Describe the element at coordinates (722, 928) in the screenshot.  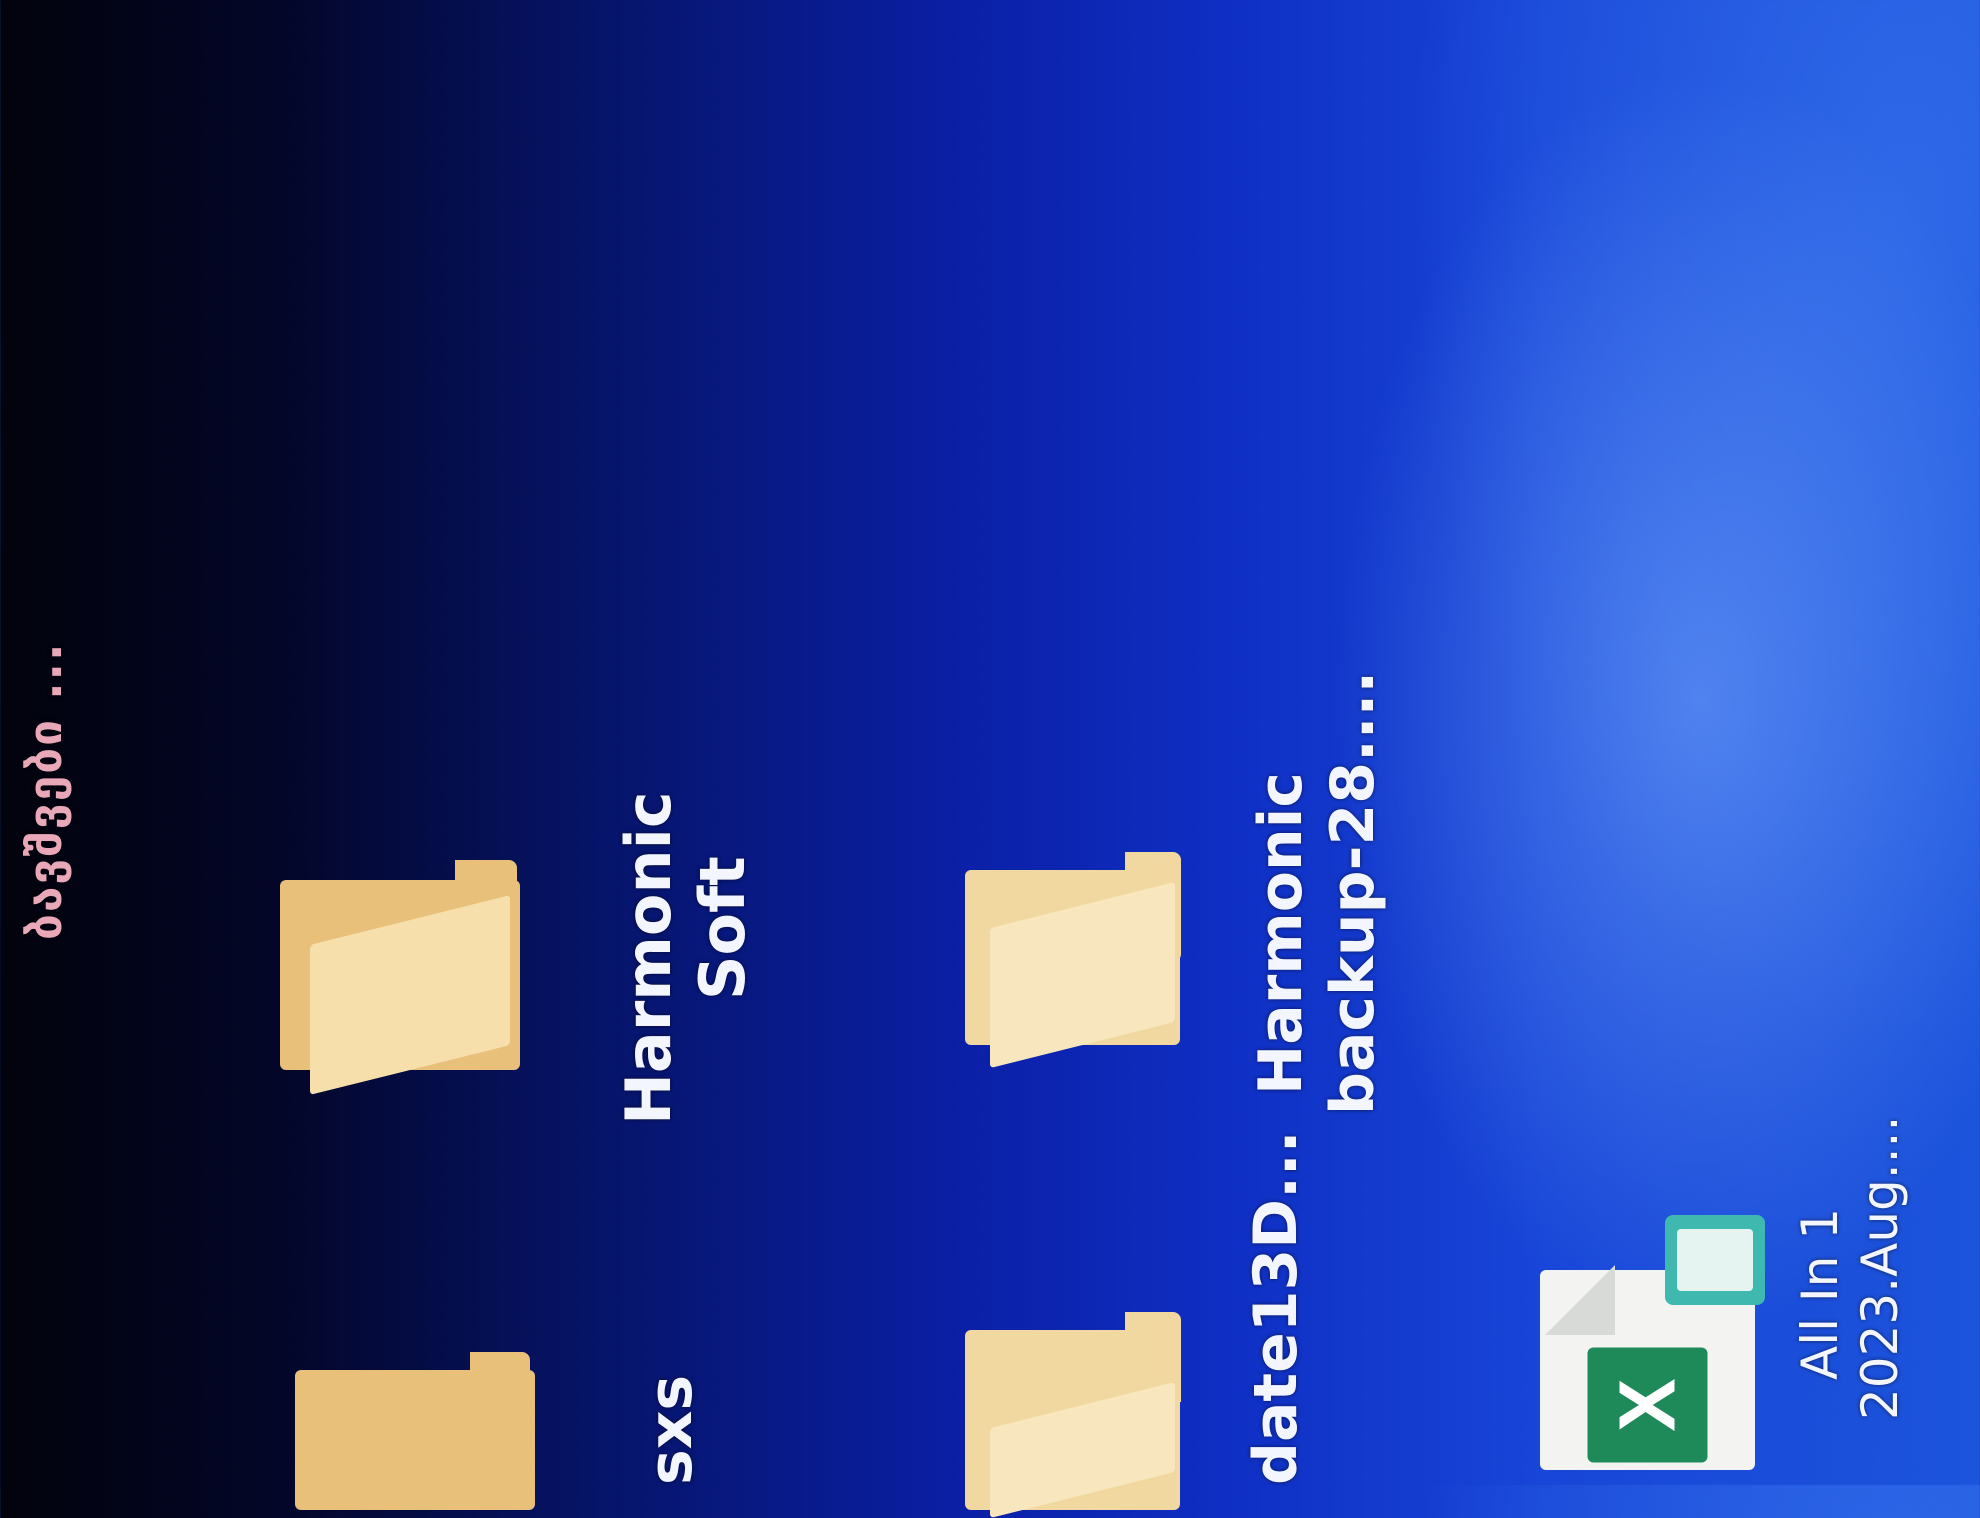
I see `folder-label-line2: Soft` at that location.